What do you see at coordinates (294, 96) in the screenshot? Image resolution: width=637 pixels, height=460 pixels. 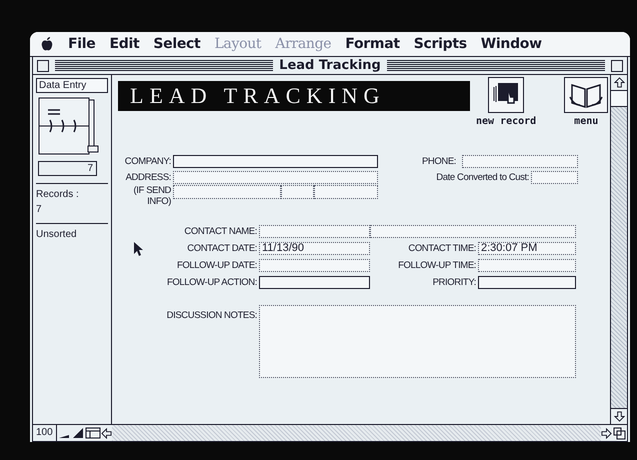 I see `layout-banner: LEAD TRACKING` at bounding box center [294, 96].